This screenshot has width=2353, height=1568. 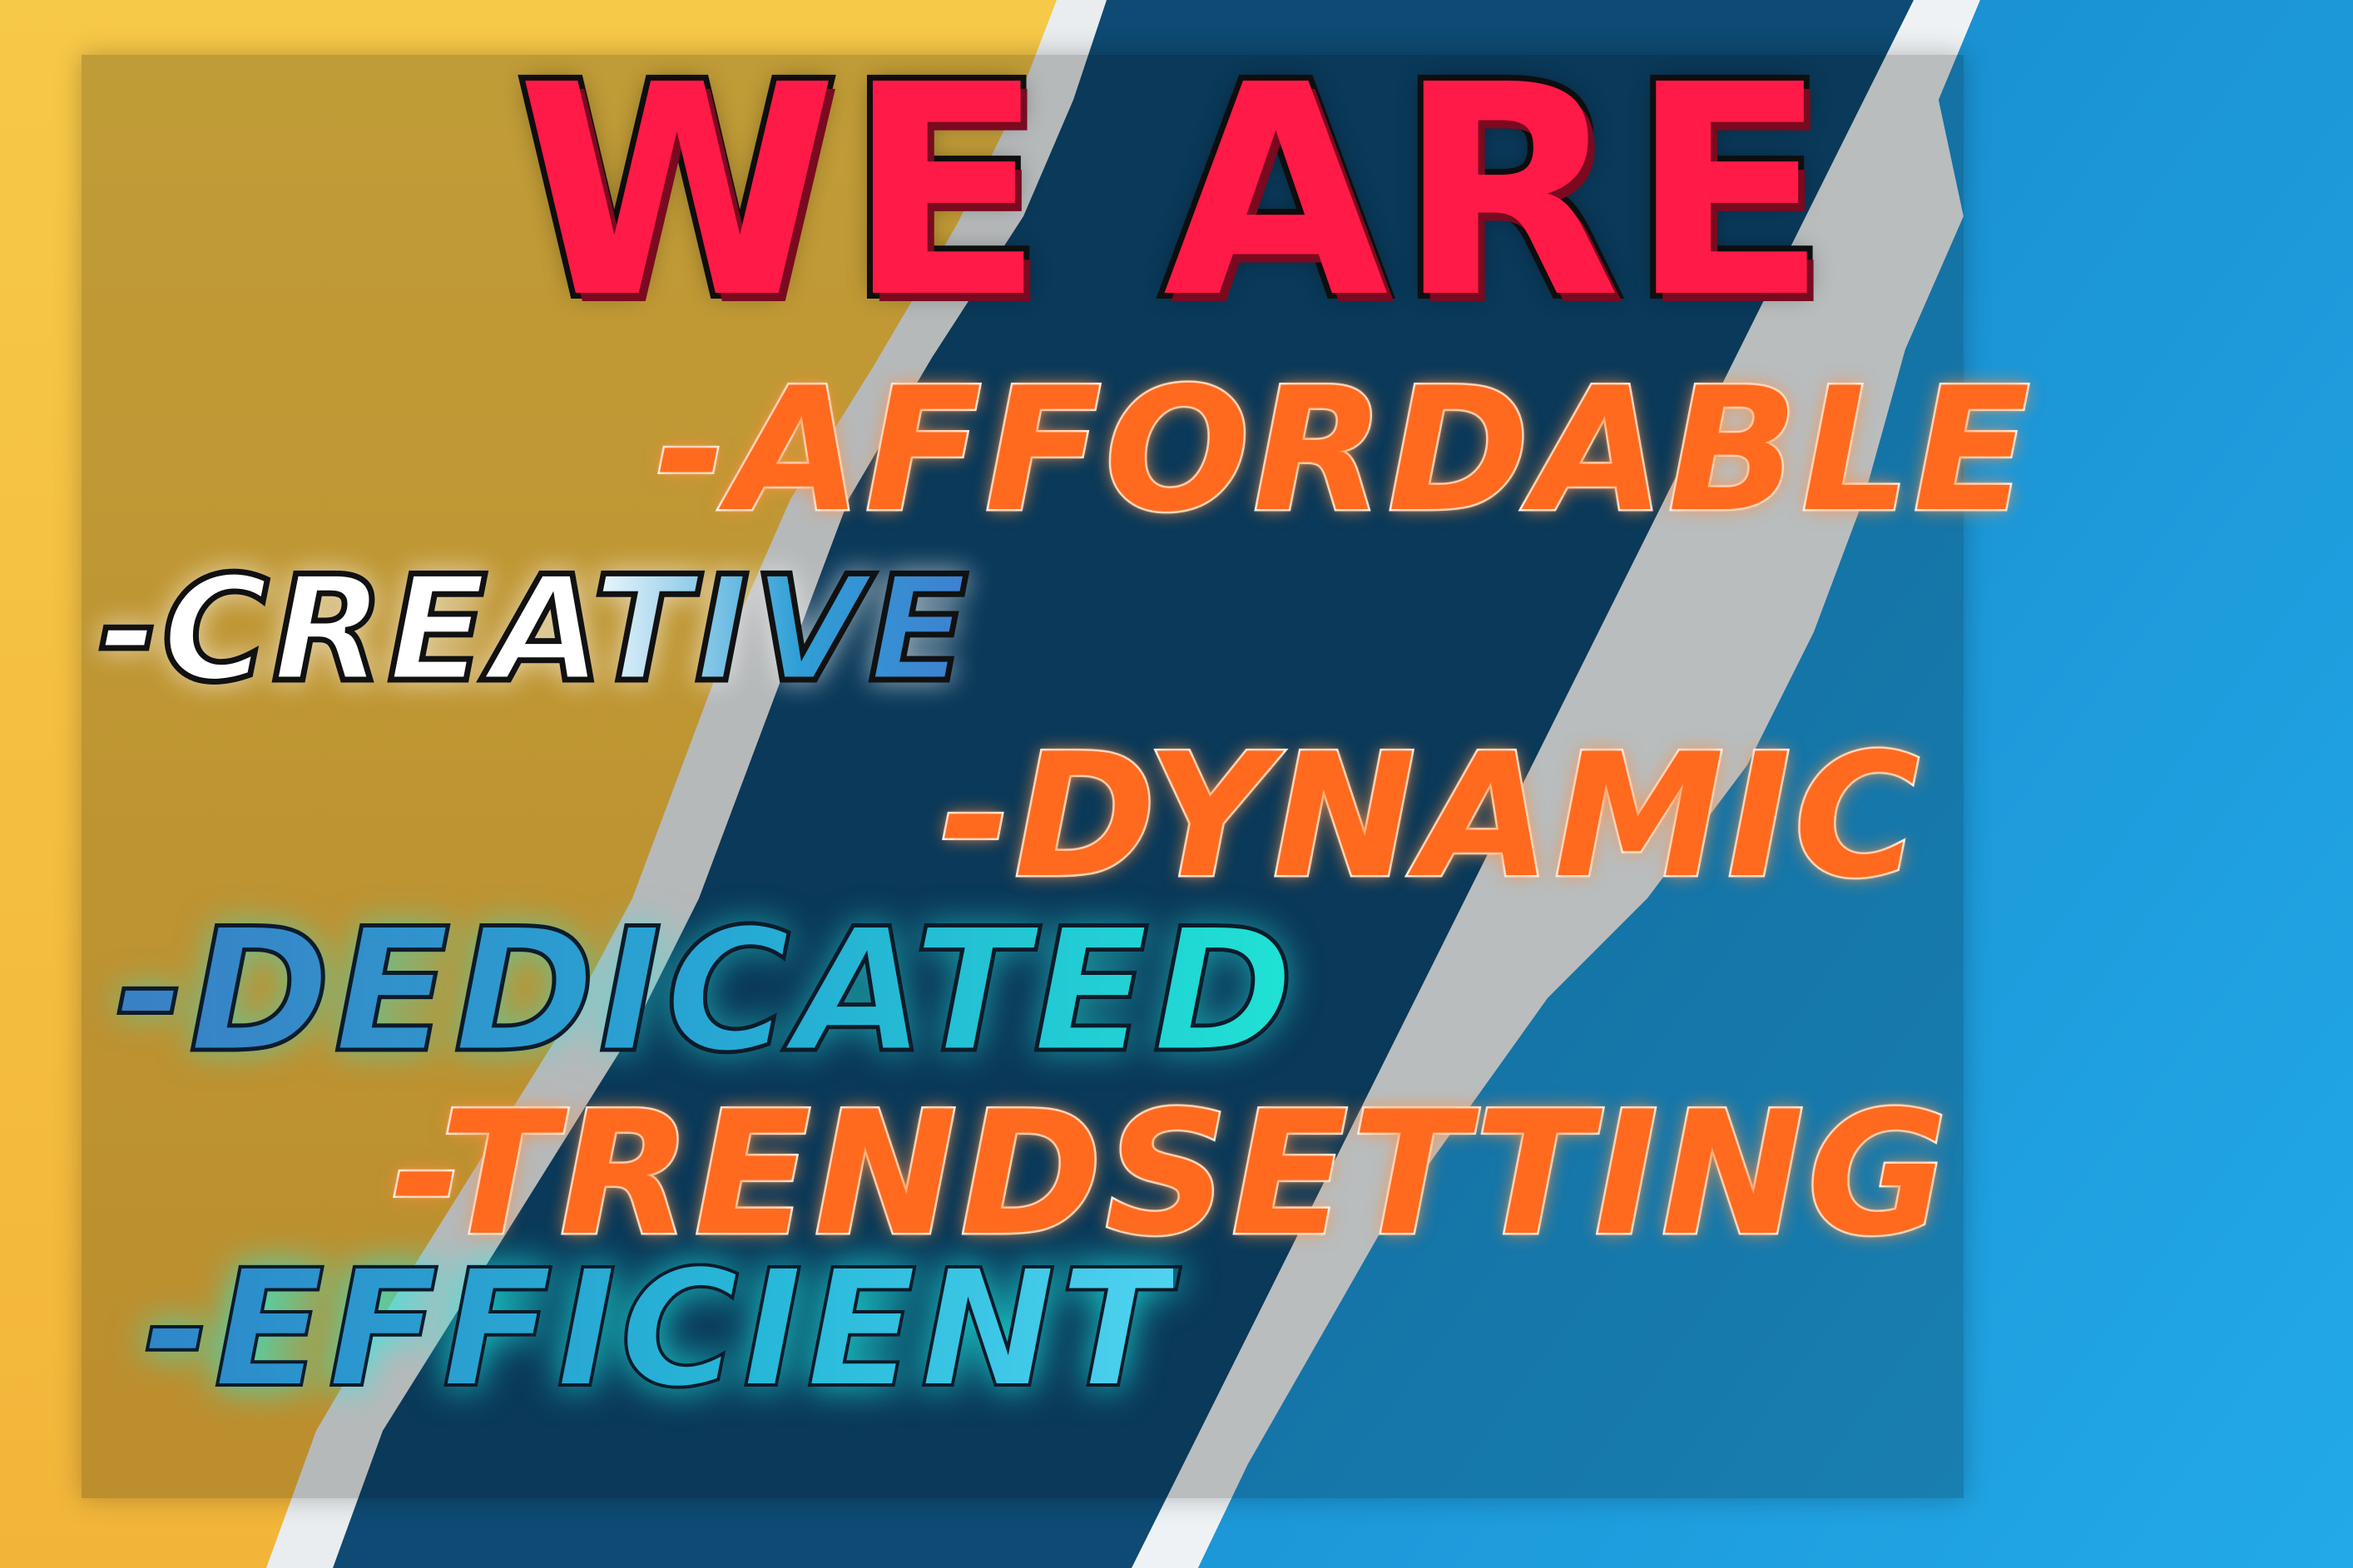 I want to click on word-dynamic: -DYNAMIC, so click(x=1431, y=817).